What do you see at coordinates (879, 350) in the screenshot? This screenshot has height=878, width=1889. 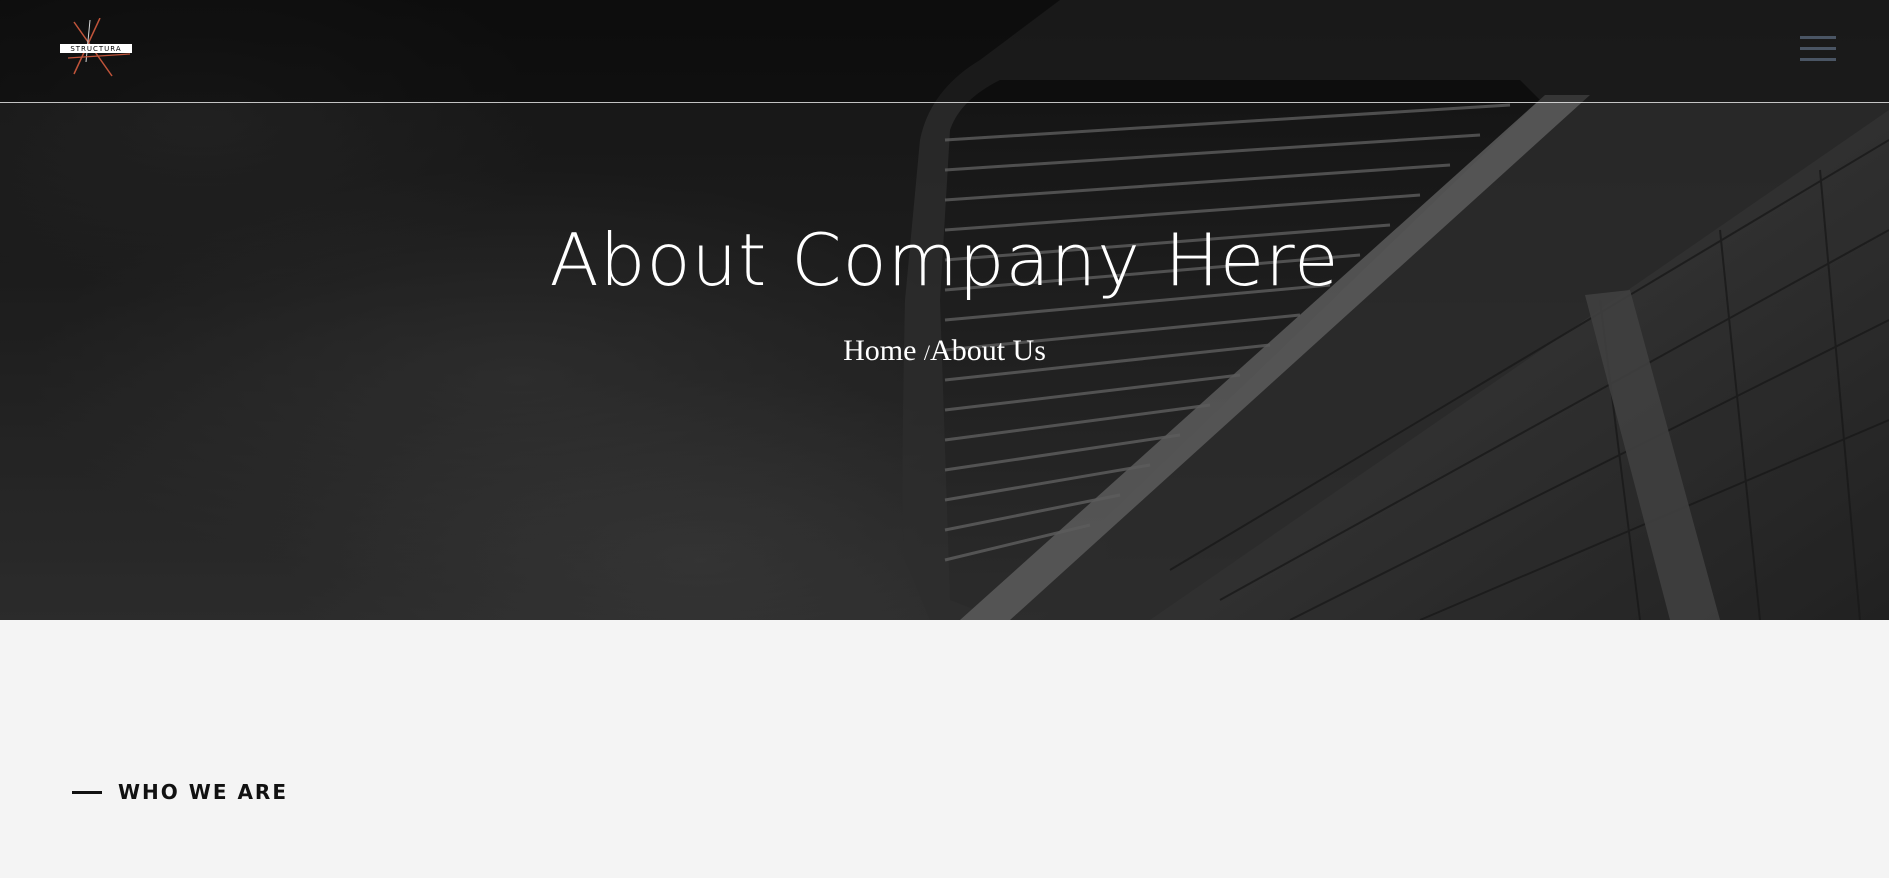 I see `breadcrumb-home-link: Home` at bounding box center [879, 350].